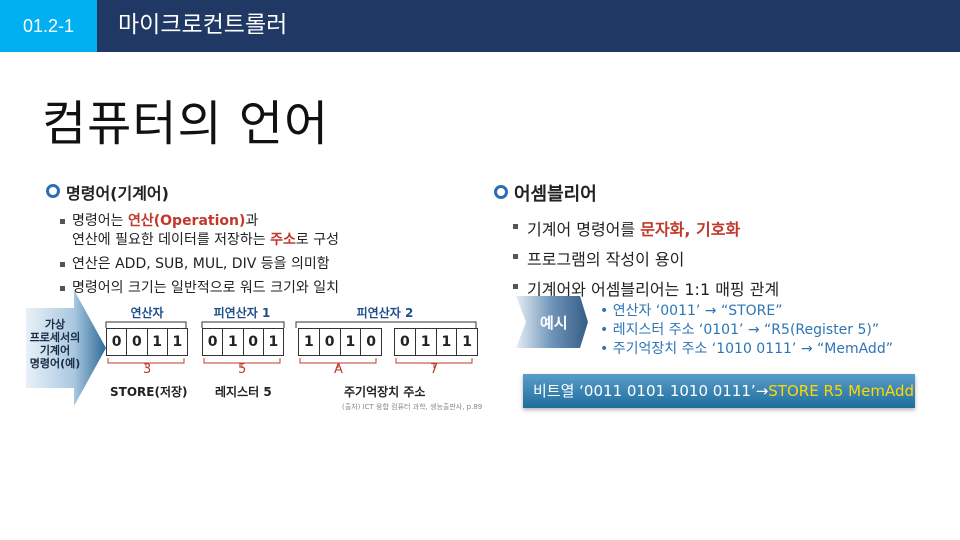  What do you see at coordinates (555, 194) in the screenshot?
I see `assembly-language-title-text: 어셈블리어` at bounding box center [555, 194].